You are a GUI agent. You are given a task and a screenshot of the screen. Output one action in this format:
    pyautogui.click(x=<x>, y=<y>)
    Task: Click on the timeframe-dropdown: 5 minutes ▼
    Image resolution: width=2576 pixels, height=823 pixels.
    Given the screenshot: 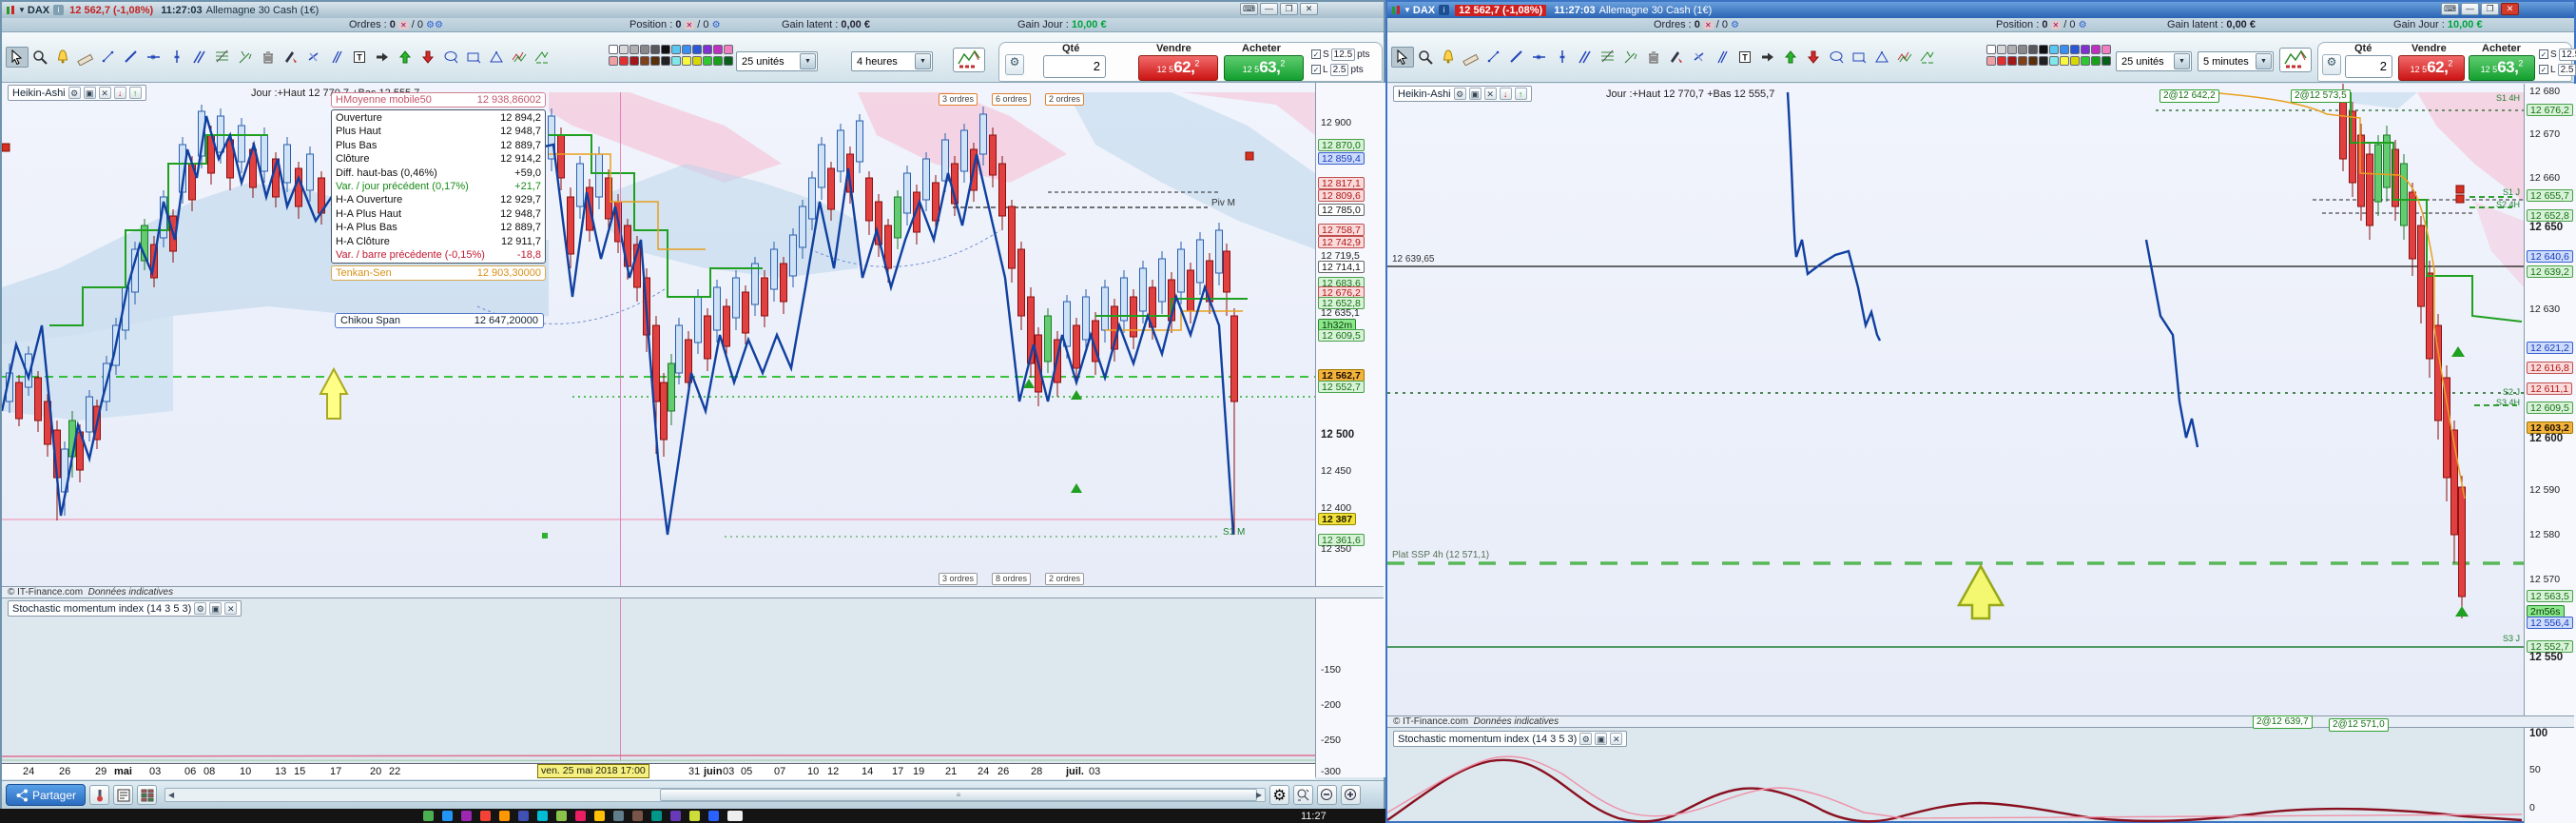 What is the action you would take?
    pyautogui.click(x=2236, y=61)
    